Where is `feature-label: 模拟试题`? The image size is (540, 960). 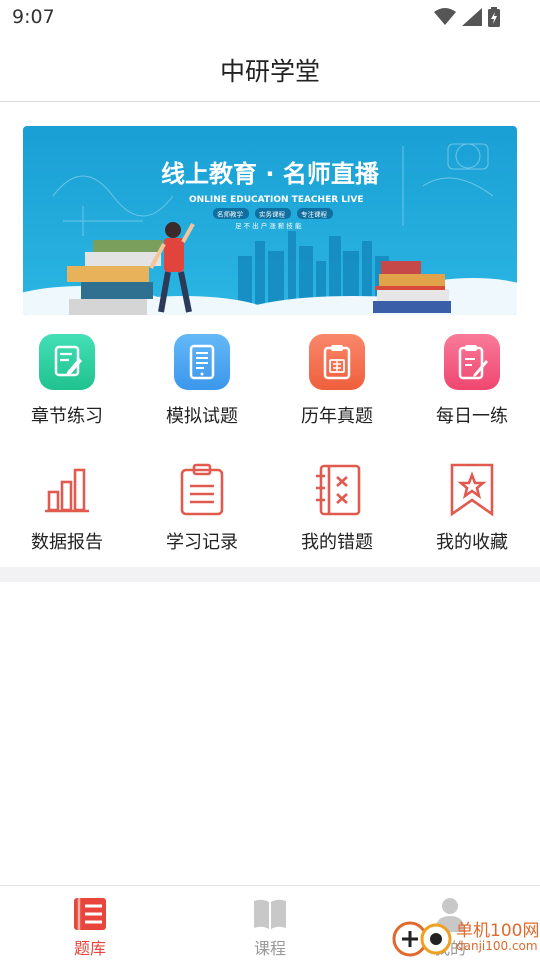 feature-label: 模拟试题 is located at coordinates (202, 416).